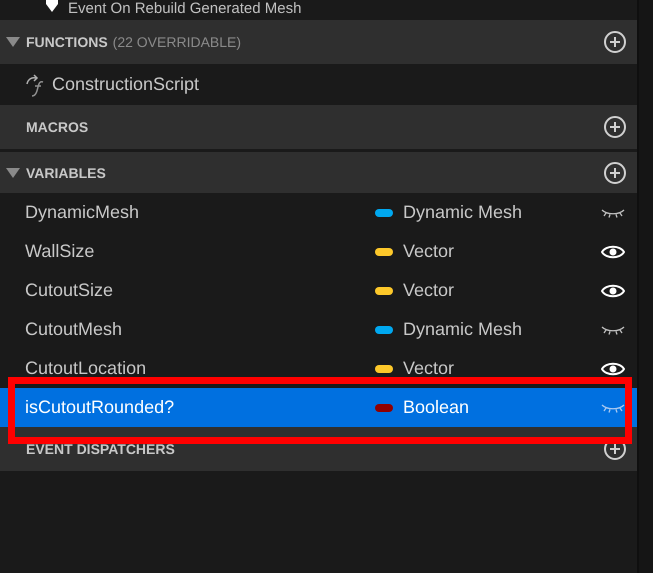 The image size is (653, 573). Describe the element at coordinates (66, 172) in the screenshot. I see `section-title: VARIABLES` at that location.